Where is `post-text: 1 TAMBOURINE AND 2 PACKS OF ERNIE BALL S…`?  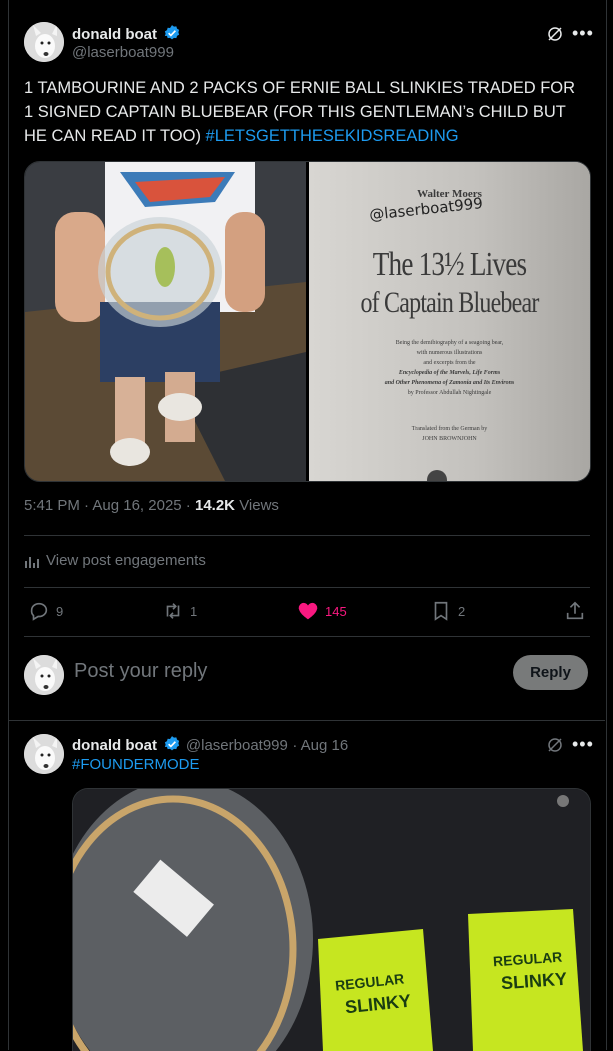 post-text: 1 TAMBOURINE AND 2 PACKS OF ERNIE BALL S… is located at coordinates (304, 112).